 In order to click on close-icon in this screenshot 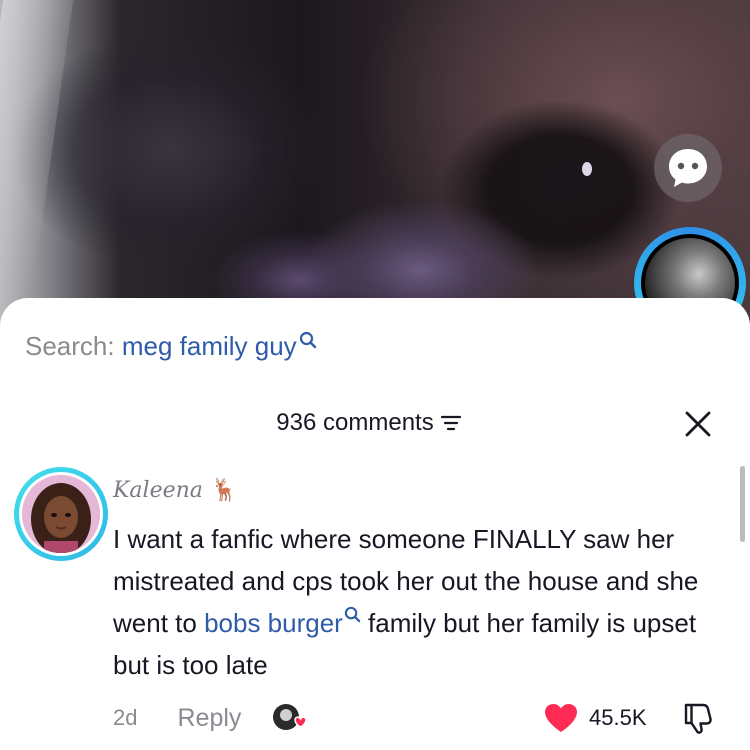, I will do `click(698, 424)`.